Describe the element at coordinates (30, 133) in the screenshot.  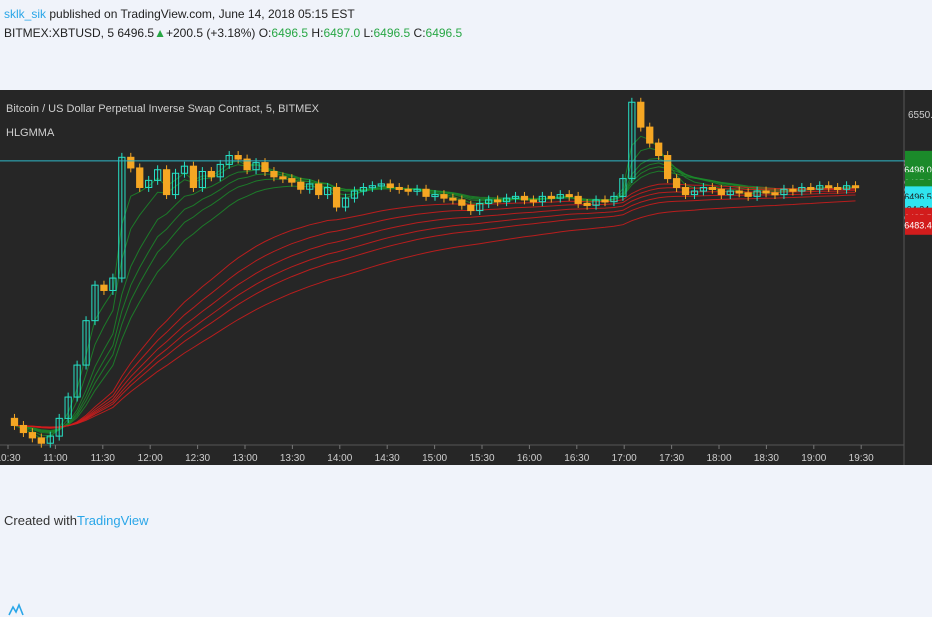
I see `indicator-label: HLGMMA` at that location.